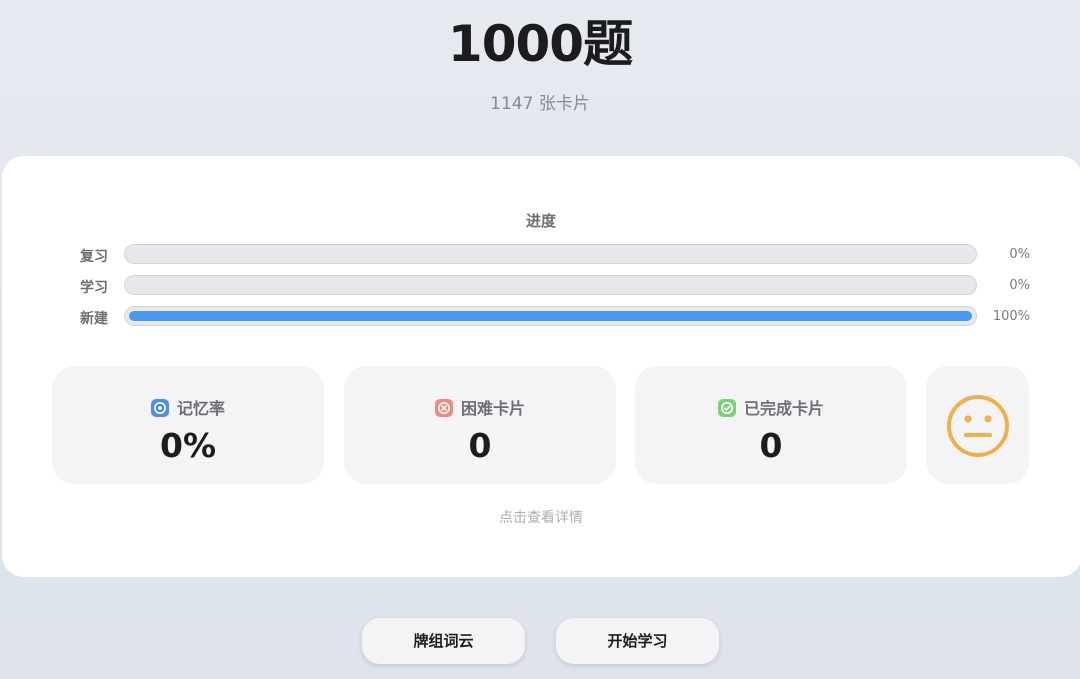  I want to click on start-learning-button: 开始学习, so click(637, 641).